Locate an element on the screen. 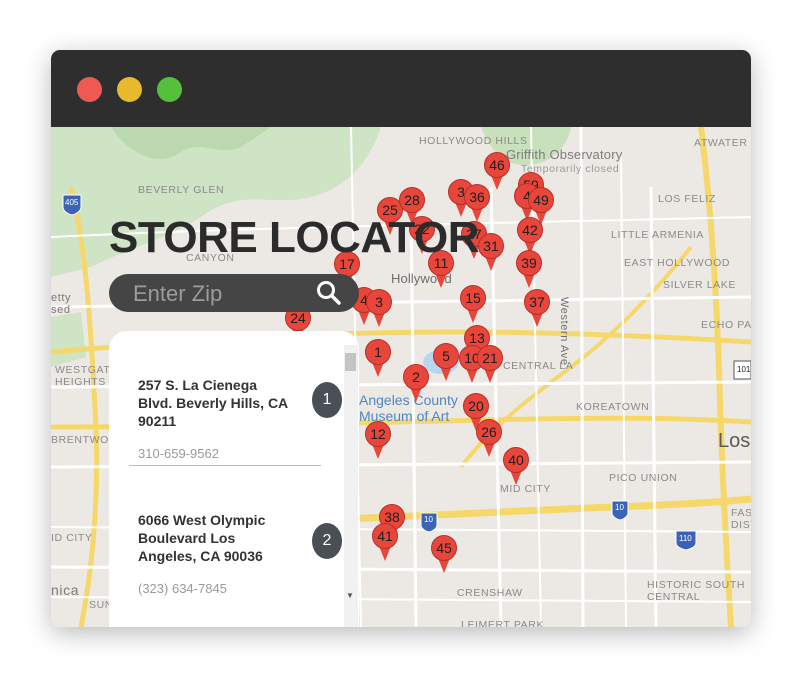 Image resolution: width=802 pixels, height=678 pixels. store-map-marker: 1 is located at coordinates (378, 358).